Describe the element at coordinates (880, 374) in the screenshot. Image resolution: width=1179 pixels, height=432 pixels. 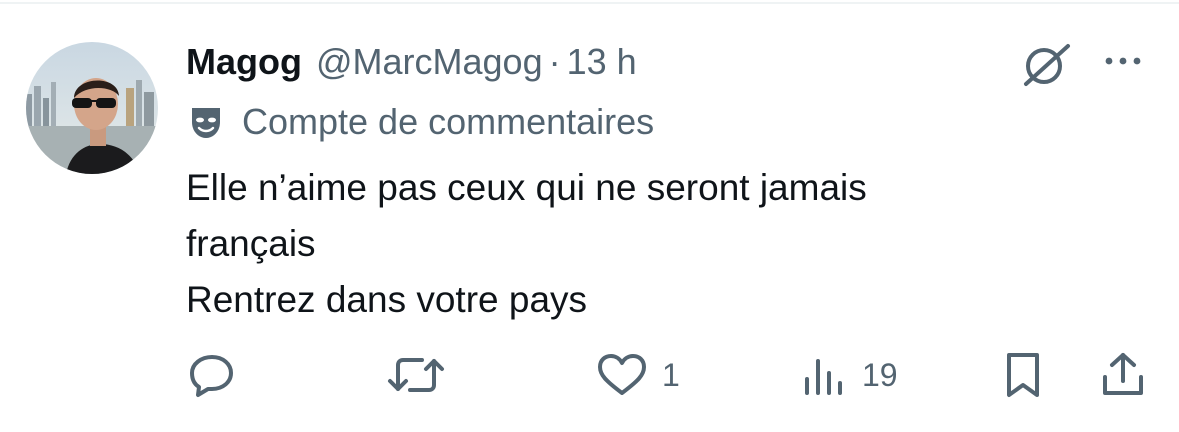
I see `views-count: 19` at that location.